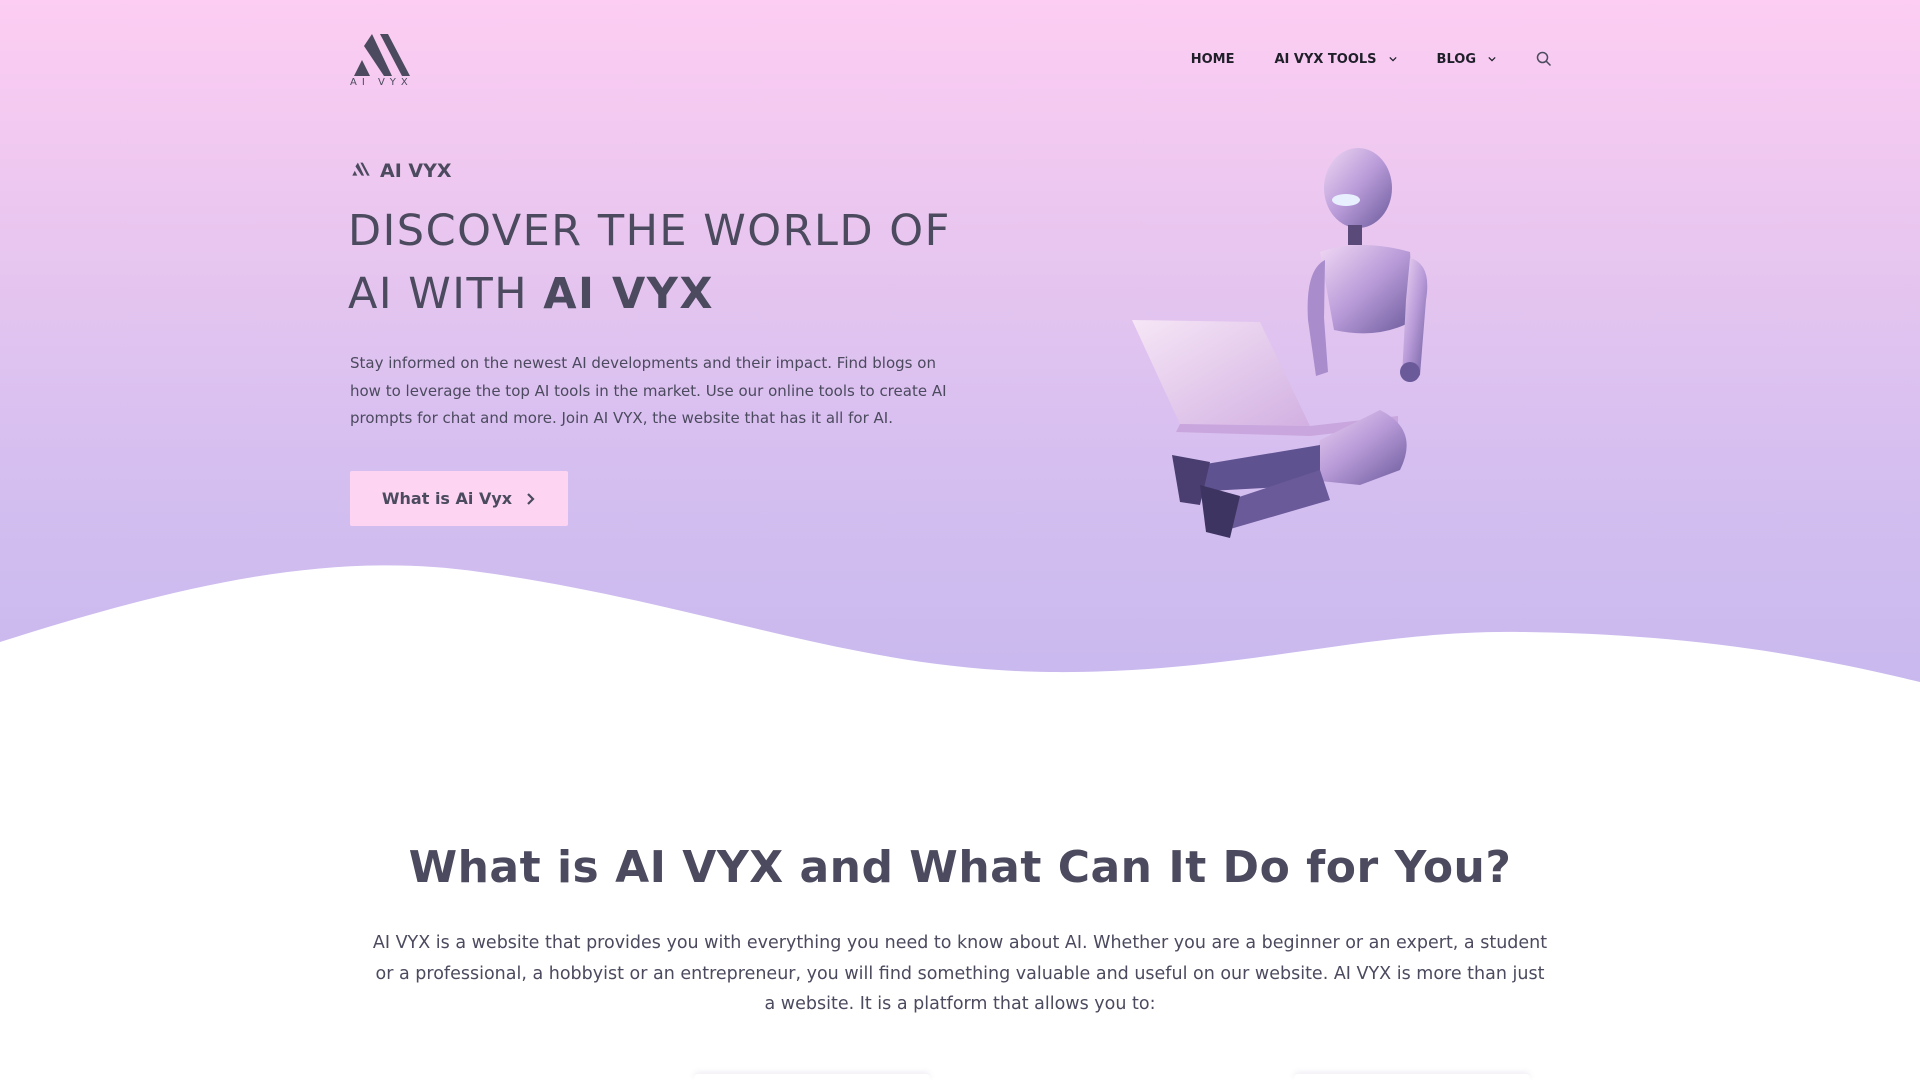  Describe the element at coordinates (1325, 59) in the screenshot. I see `nav-tools-label: AI VYX TOOLS` at that location.